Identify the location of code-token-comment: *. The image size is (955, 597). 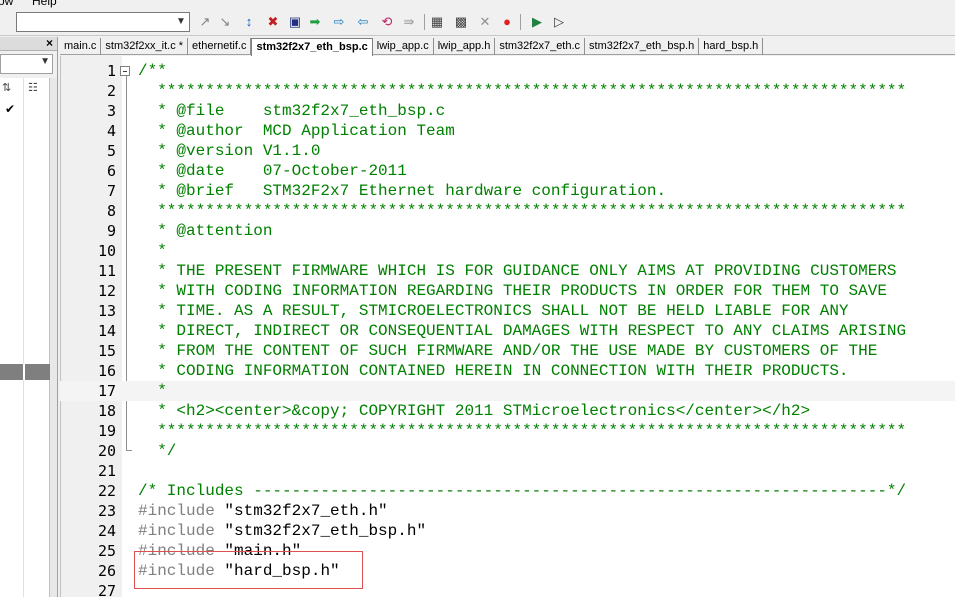
(152, 391).